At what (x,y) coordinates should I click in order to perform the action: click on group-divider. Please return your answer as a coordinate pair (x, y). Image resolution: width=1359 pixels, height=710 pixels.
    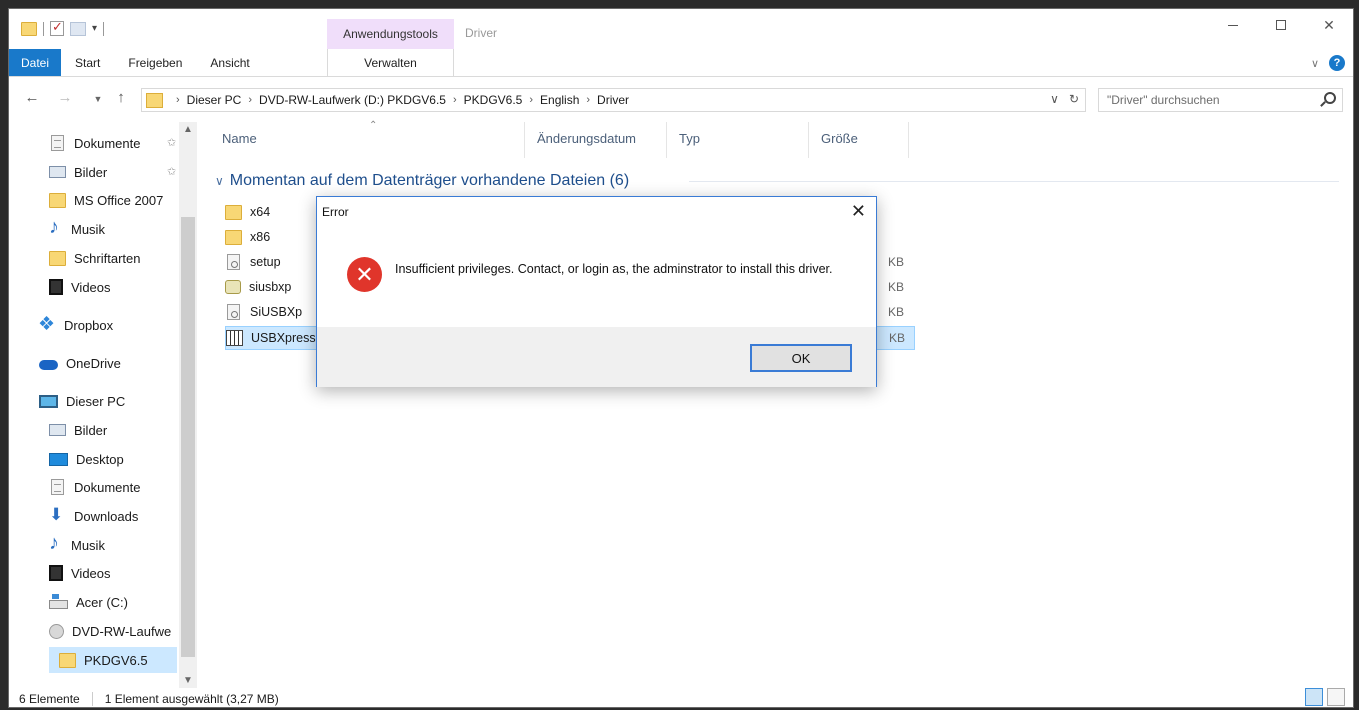
    Looking at the image, I should click on (1014, 181).